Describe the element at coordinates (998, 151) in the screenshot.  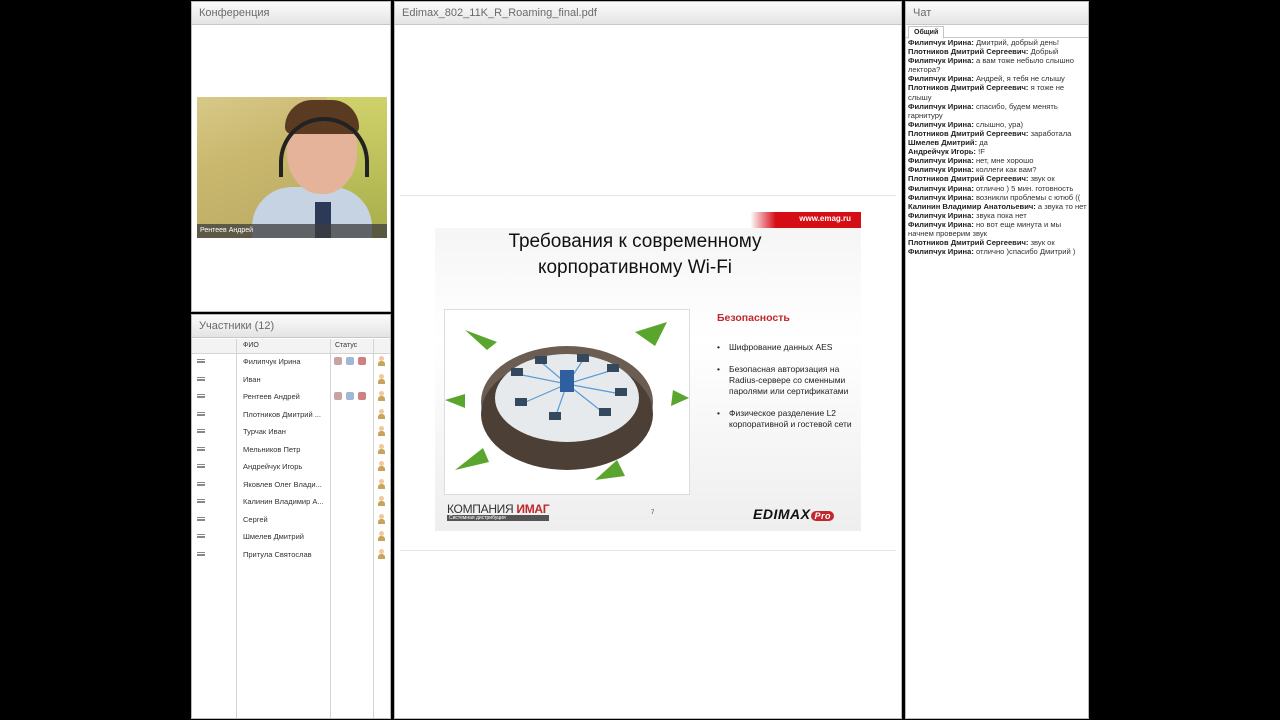
I see `chat-message: Андрейчук Игорь: !F` at that location.